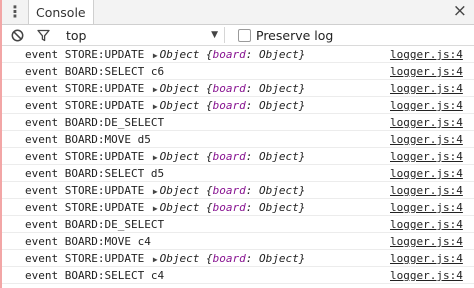  What do you see at coordinates (238, 71) in the screenshot?
I see `log-row: event BOARD:SELECT c6 logger.js:4` at bounding box center [238, 71].